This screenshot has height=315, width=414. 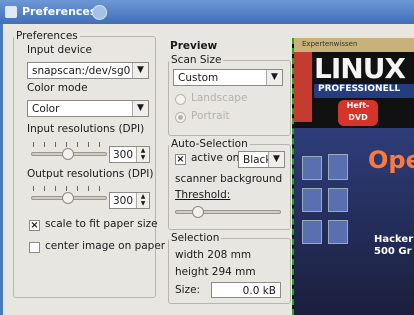 I want to click on threshold-label: Threshold:, so click(x=203, y=195).